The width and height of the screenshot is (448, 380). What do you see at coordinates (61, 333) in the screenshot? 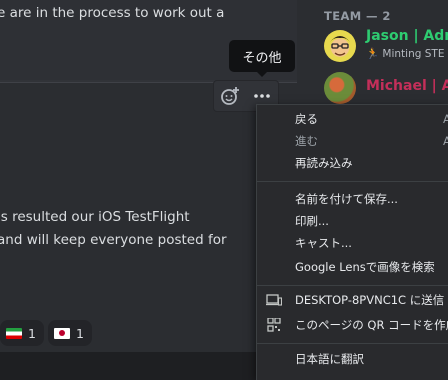
I see `japan-flag-icon` at bounding box center [61, 333].